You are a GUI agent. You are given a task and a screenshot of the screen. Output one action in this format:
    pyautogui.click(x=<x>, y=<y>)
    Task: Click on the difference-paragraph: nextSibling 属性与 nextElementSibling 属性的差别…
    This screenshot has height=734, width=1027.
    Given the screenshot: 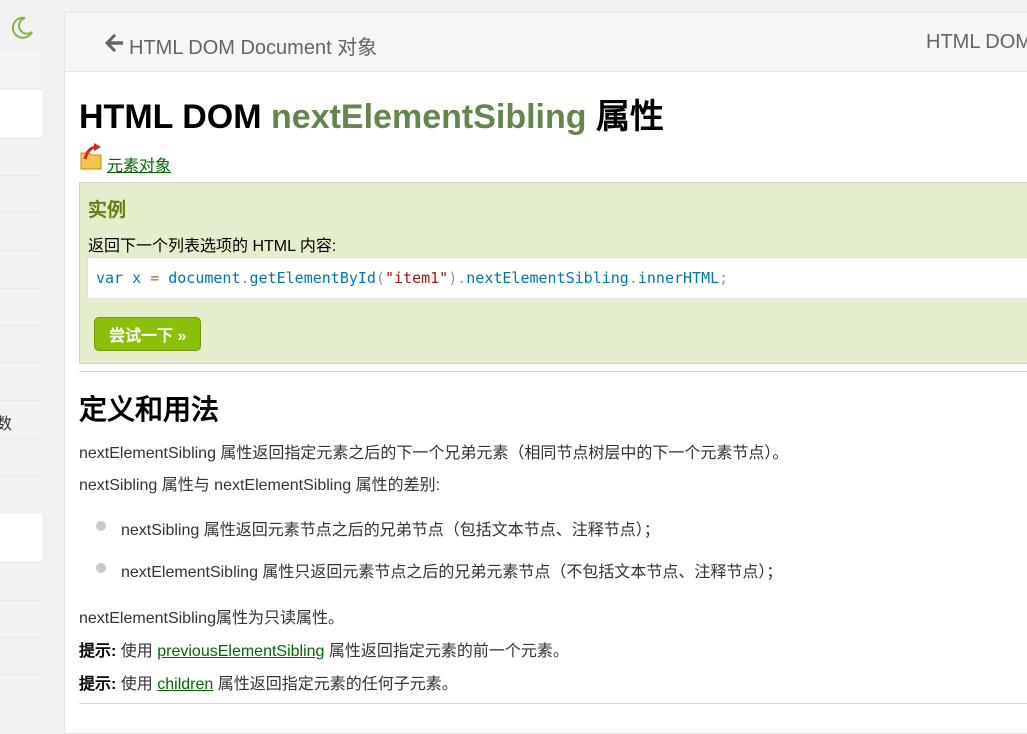 What is the action you would take?
    pyautogui.click(x=260, y=485)
    